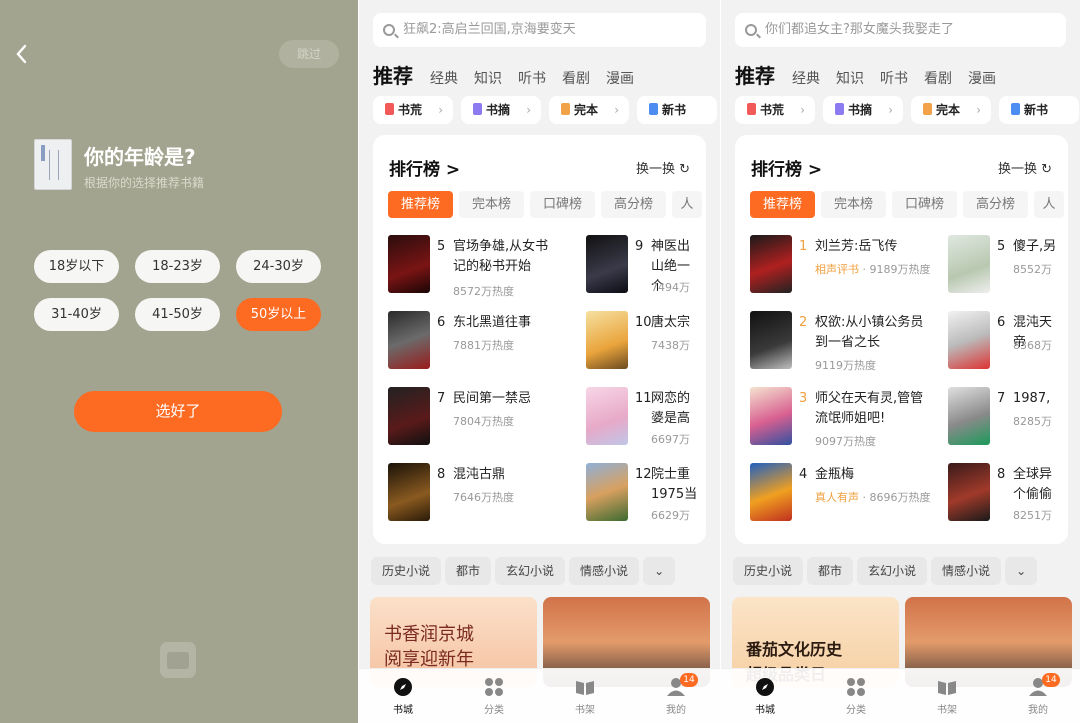  I want to click on age-option-41-50: 41-50岁, so click(177, 314).